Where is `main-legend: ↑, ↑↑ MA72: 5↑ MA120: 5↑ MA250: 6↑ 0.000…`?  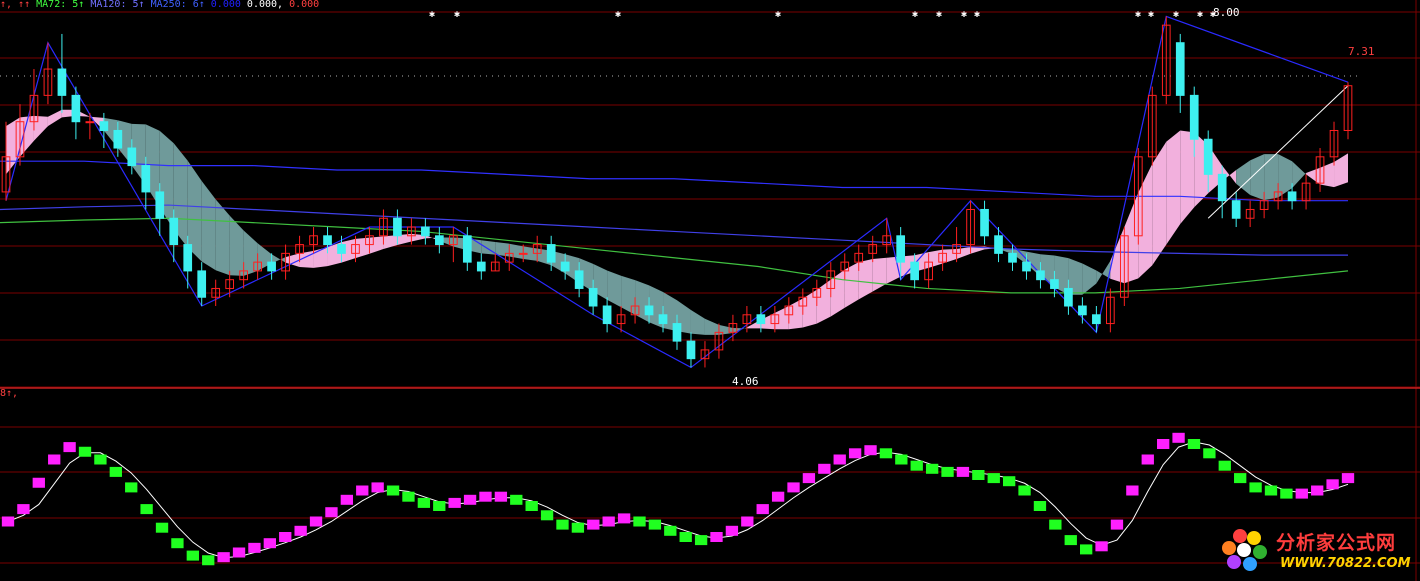 main-legend: ↑, ↑↑ MA72: 5↑ MA120: 5↑ MA250: 6↑ 0.000… is located at coordinates (159, 5).